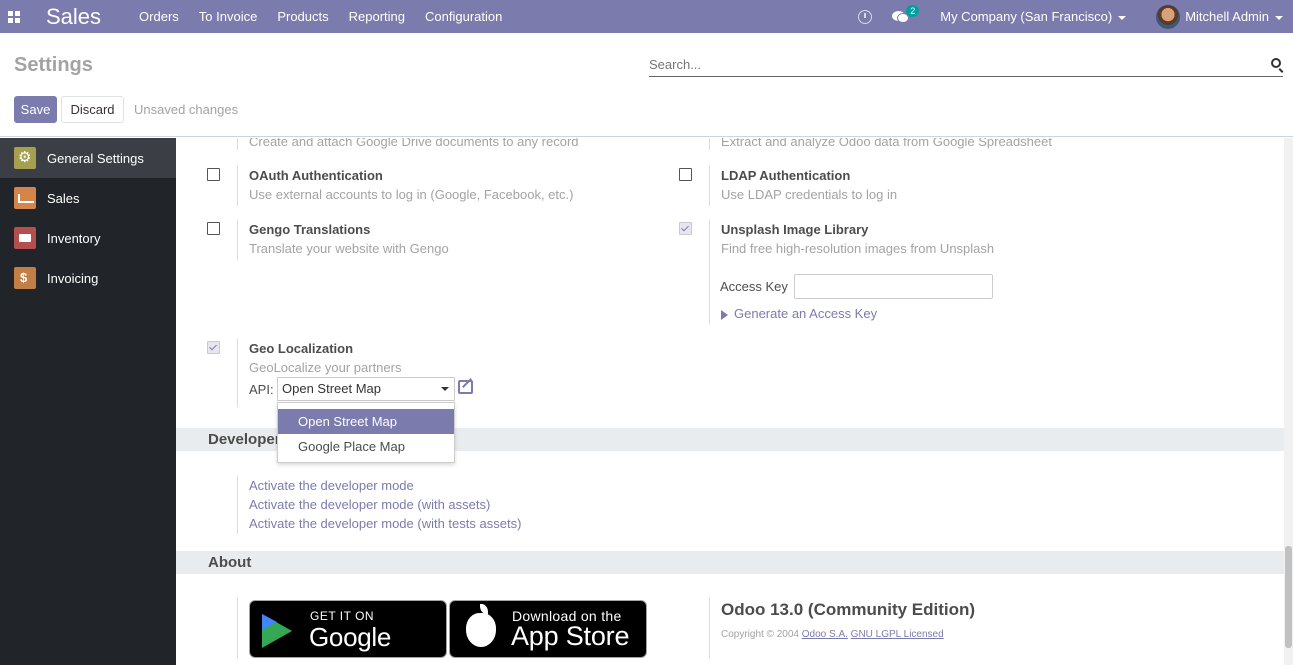 The height and width of the screenshot is (665, 1293). I want to click on menu-to-invoice: To Invoice, so click(228, 16).